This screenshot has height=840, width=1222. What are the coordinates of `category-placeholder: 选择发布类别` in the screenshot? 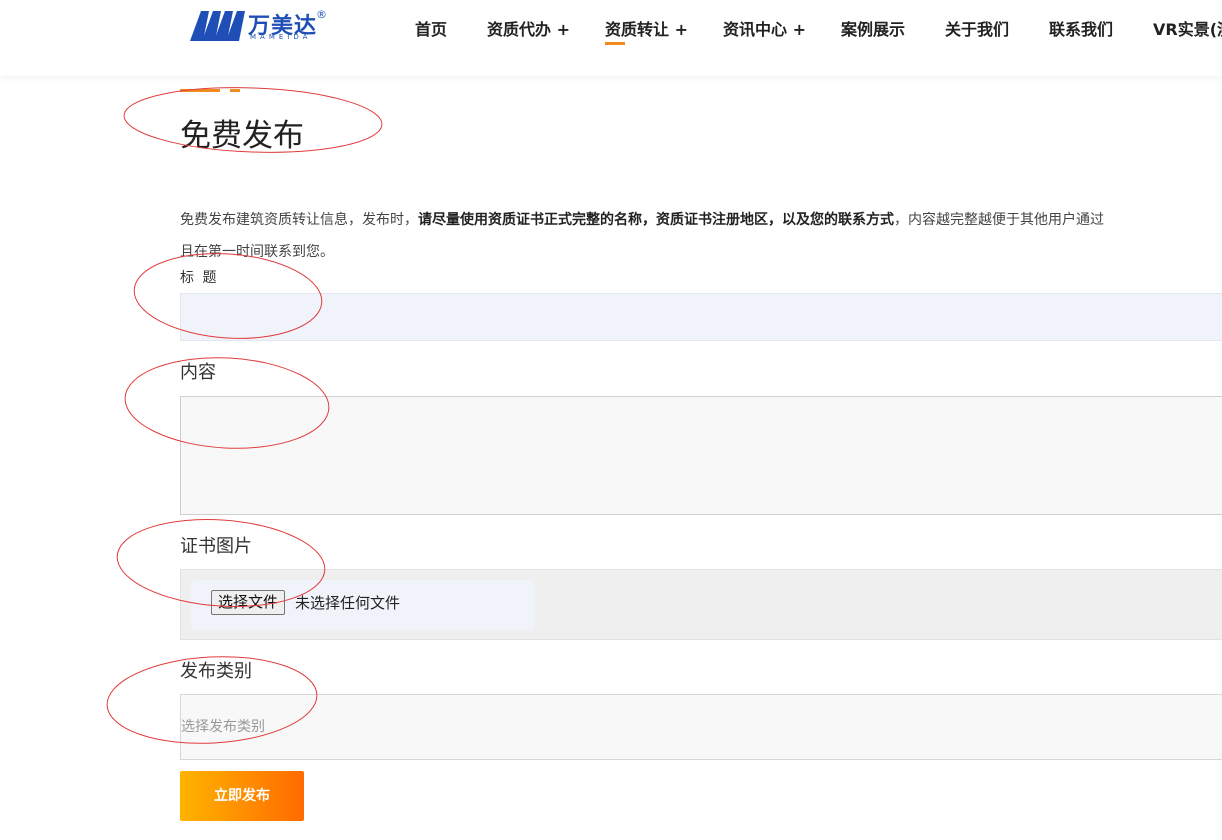 It's located at (223, 727).